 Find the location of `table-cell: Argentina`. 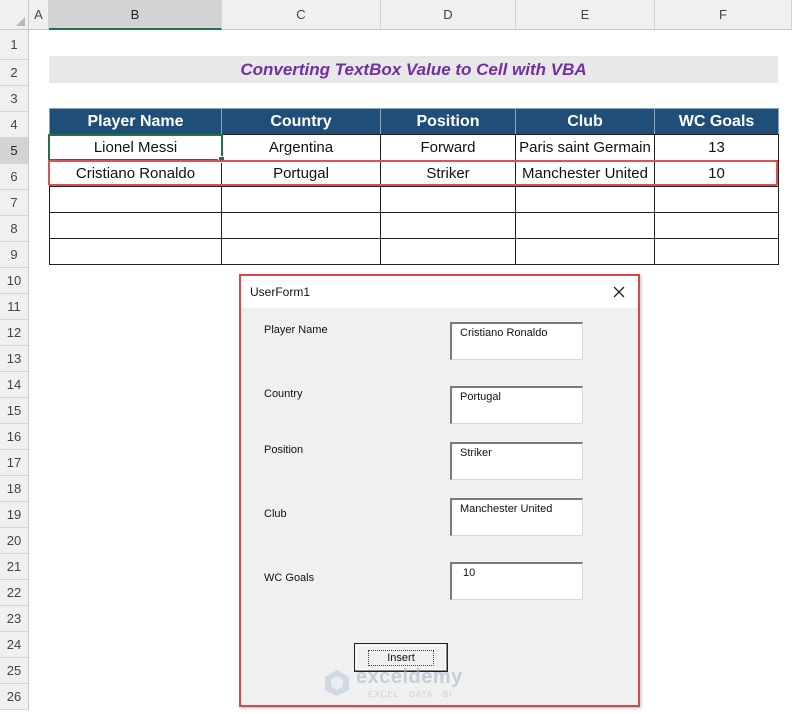

table-cell: Argentina is located at coordinates (301, 147).